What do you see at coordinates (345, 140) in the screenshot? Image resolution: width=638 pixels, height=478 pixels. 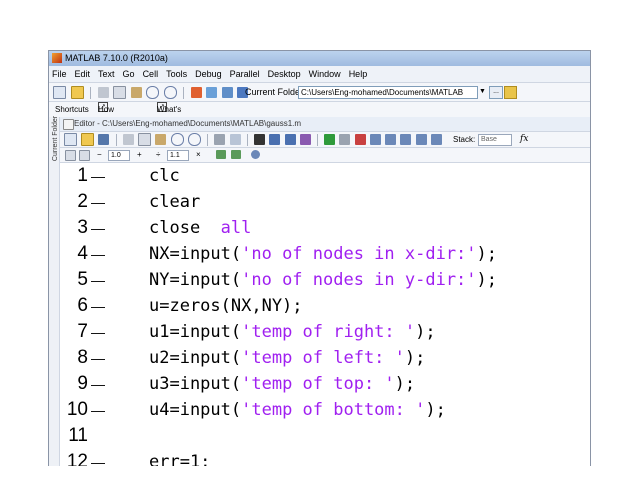 I see `breakpoint-icon` at bounding box center [345, 140].